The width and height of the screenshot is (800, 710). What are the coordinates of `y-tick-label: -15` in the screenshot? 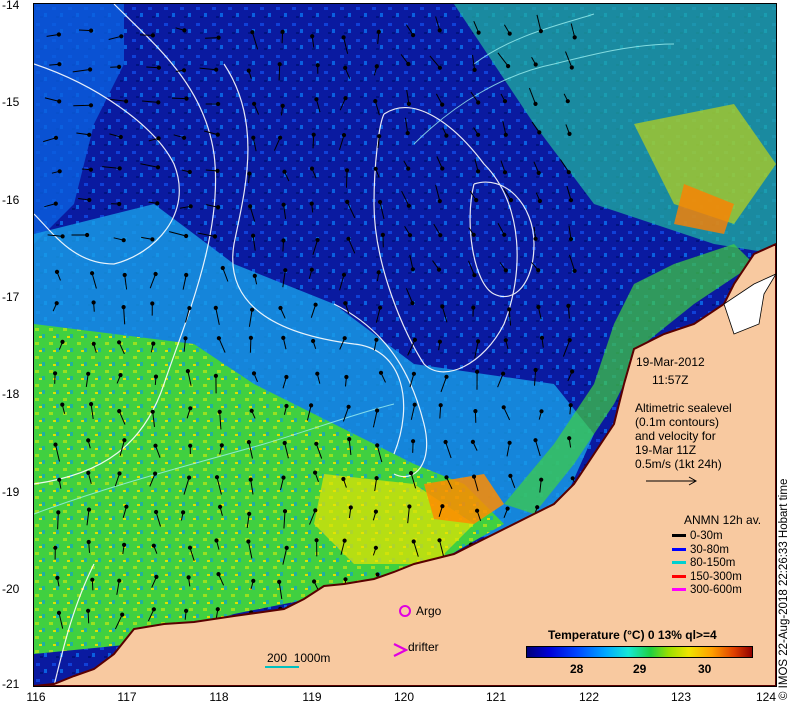 It's located at (11, 102).